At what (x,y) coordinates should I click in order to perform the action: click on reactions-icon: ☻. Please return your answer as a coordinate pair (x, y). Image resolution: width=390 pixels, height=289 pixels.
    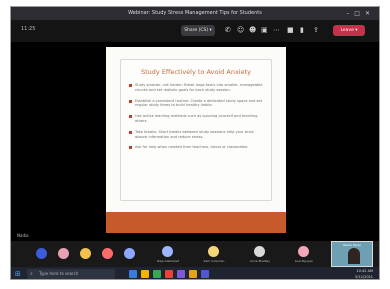
    Looking at the image, I should click on (252, 30).